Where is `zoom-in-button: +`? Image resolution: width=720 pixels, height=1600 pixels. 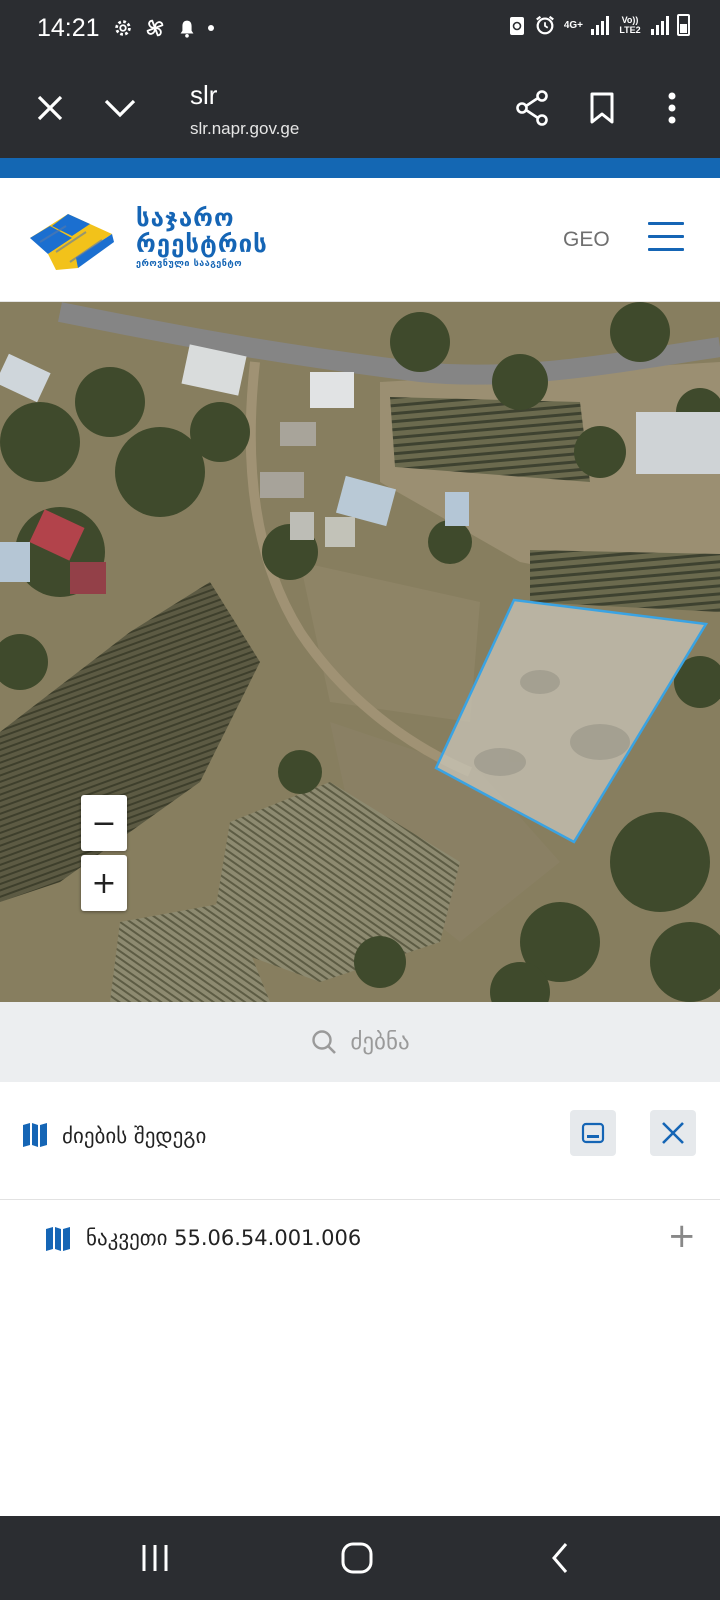 zoom-in-button: + is located at coordinates (104, 883).